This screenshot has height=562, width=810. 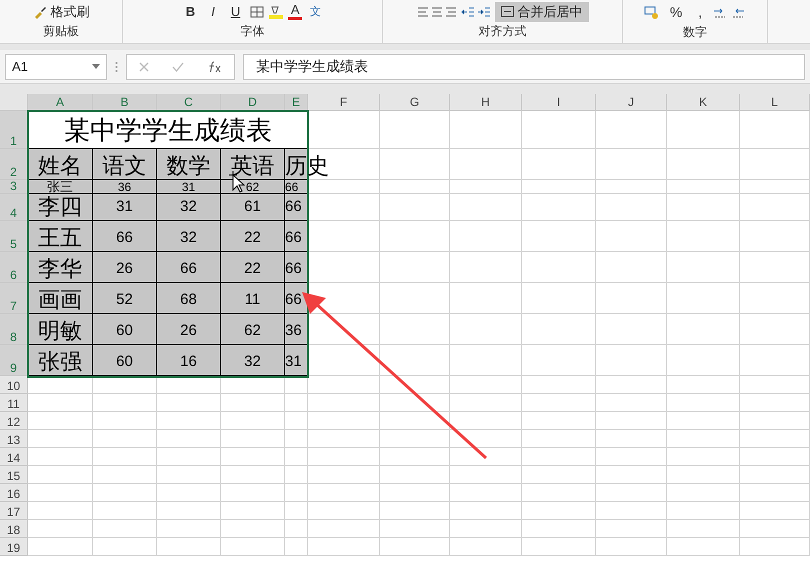 I want to click on name-cell: 李四, so click(x=60, y=208).